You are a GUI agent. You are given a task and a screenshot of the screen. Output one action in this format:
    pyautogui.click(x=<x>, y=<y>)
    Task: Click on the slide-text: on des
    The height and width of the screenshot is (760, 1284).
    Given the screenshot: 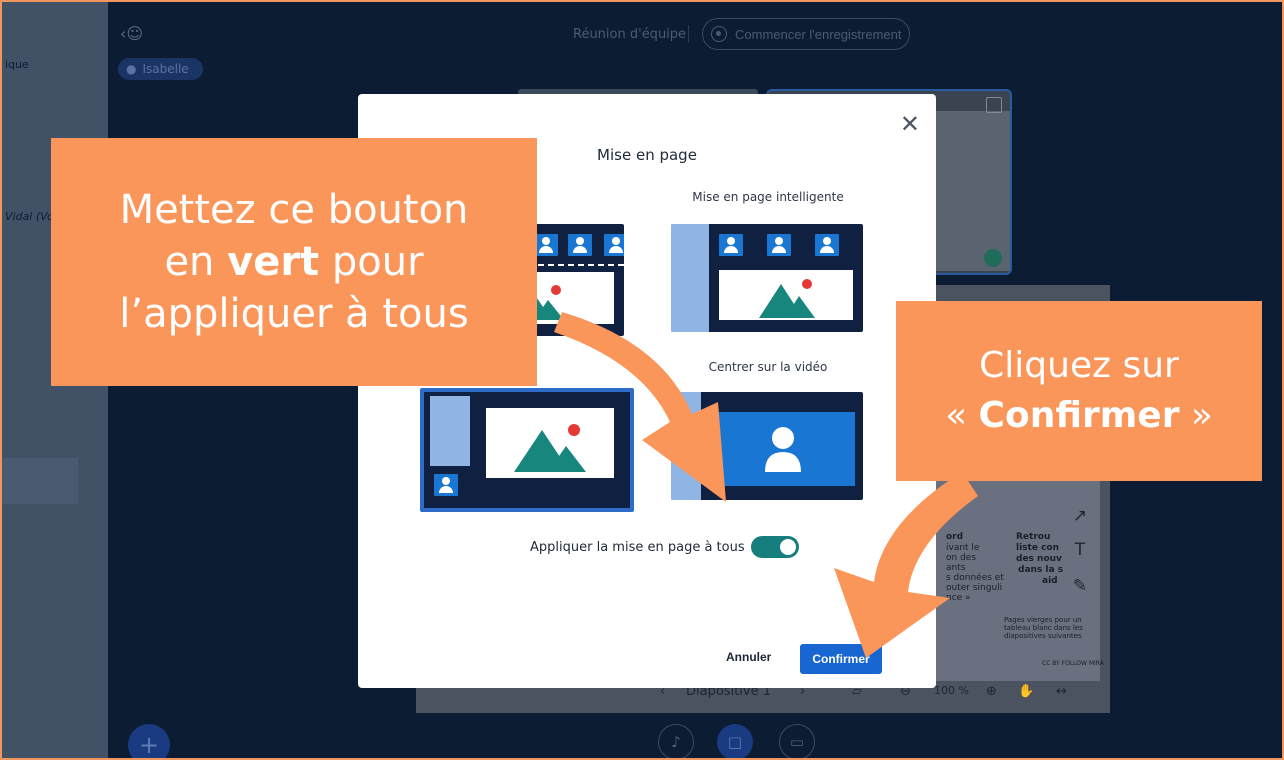 What is the action you would take?
    pyautogui.click(x=961, y=558)
    